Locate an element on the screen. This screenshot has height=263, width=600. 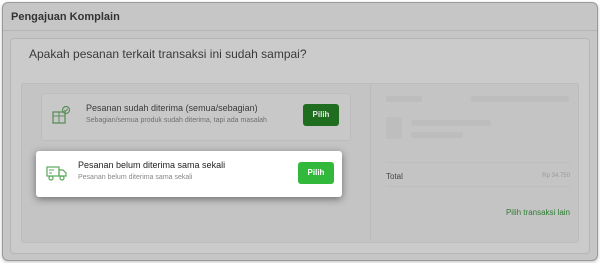
choose-other-transaction-link: Pilih transaksi lain is located at coordinates (538, 212).